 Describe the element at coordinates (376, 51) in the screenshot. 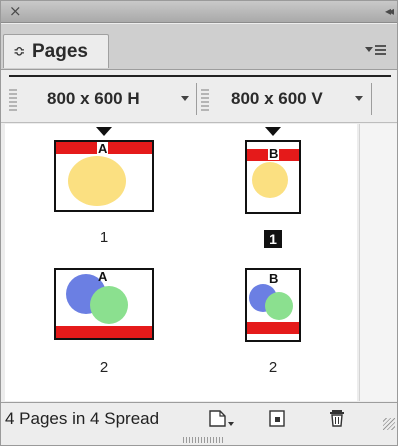

I see `panel-menu-icon` at that location.